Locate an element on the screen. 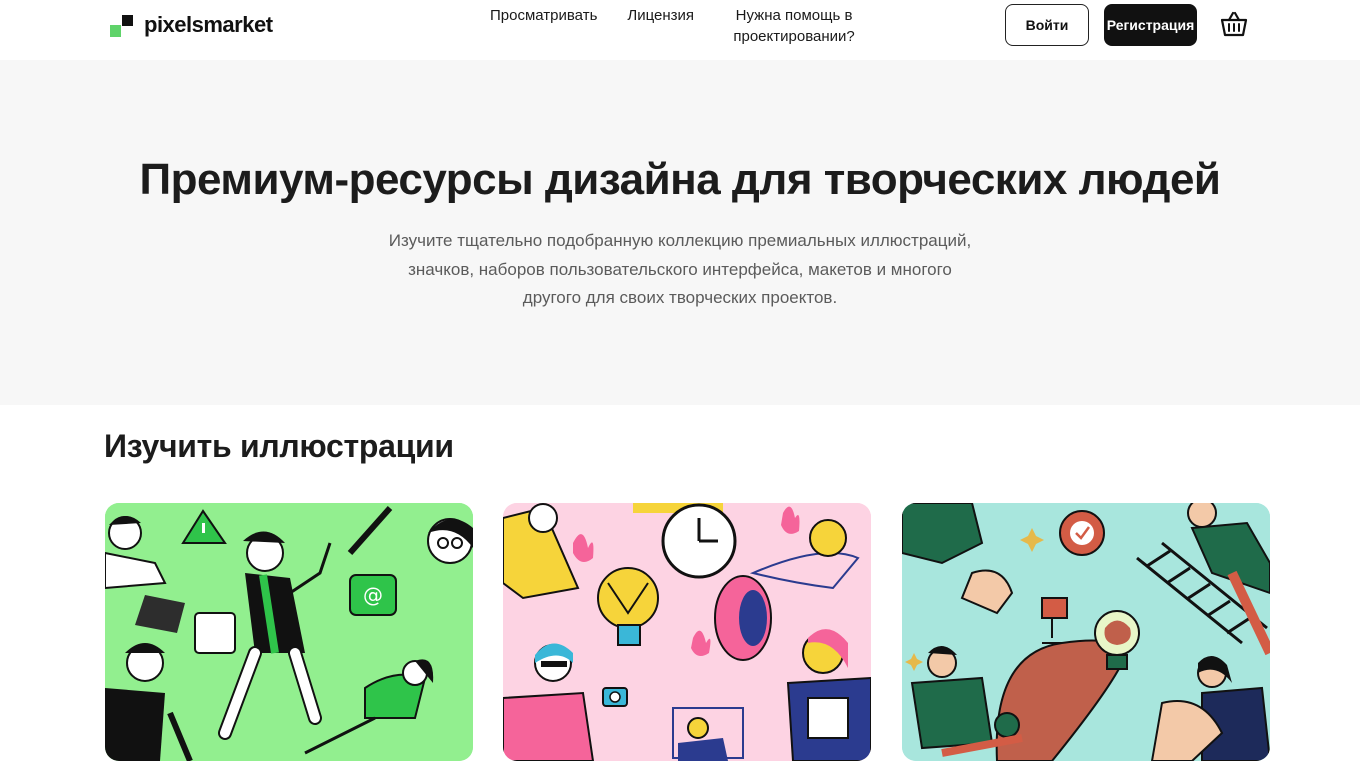  illustration-teamwork-image is located at coordinates (1086, 632).